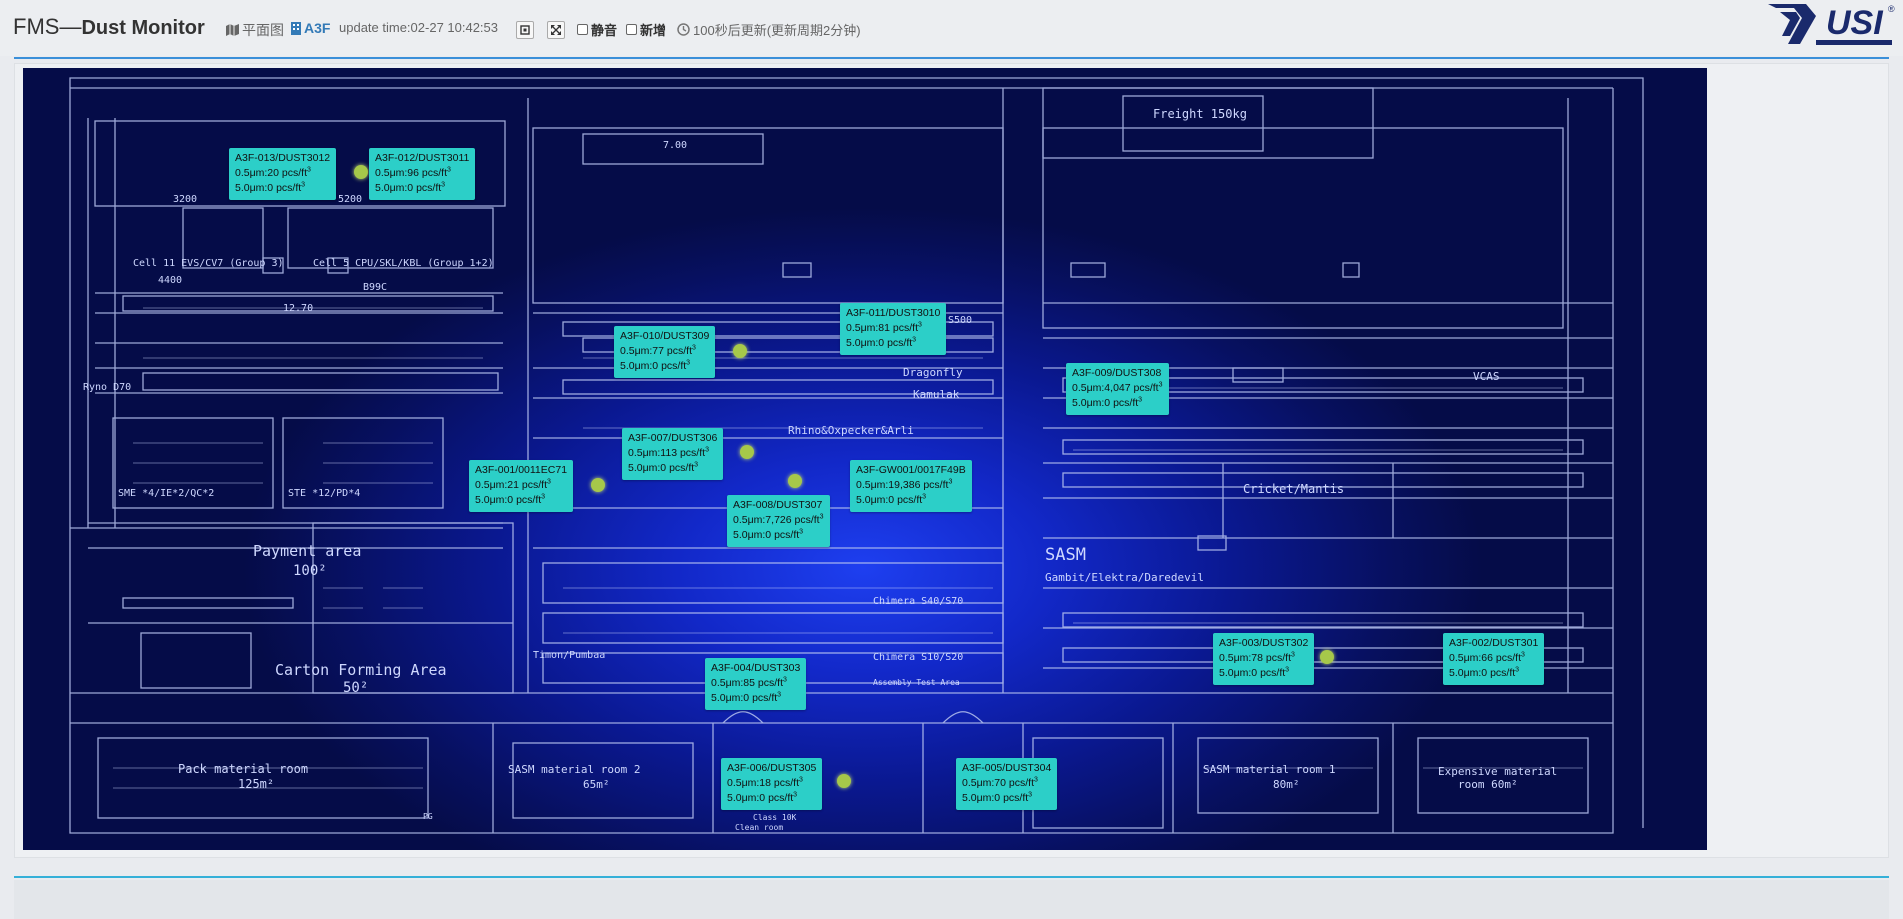 This screenshot has width=1903, height=919. Describe the element at coordinates (1488, 784) in the screenshot. I see `svg-text: room 60m²` at that location.